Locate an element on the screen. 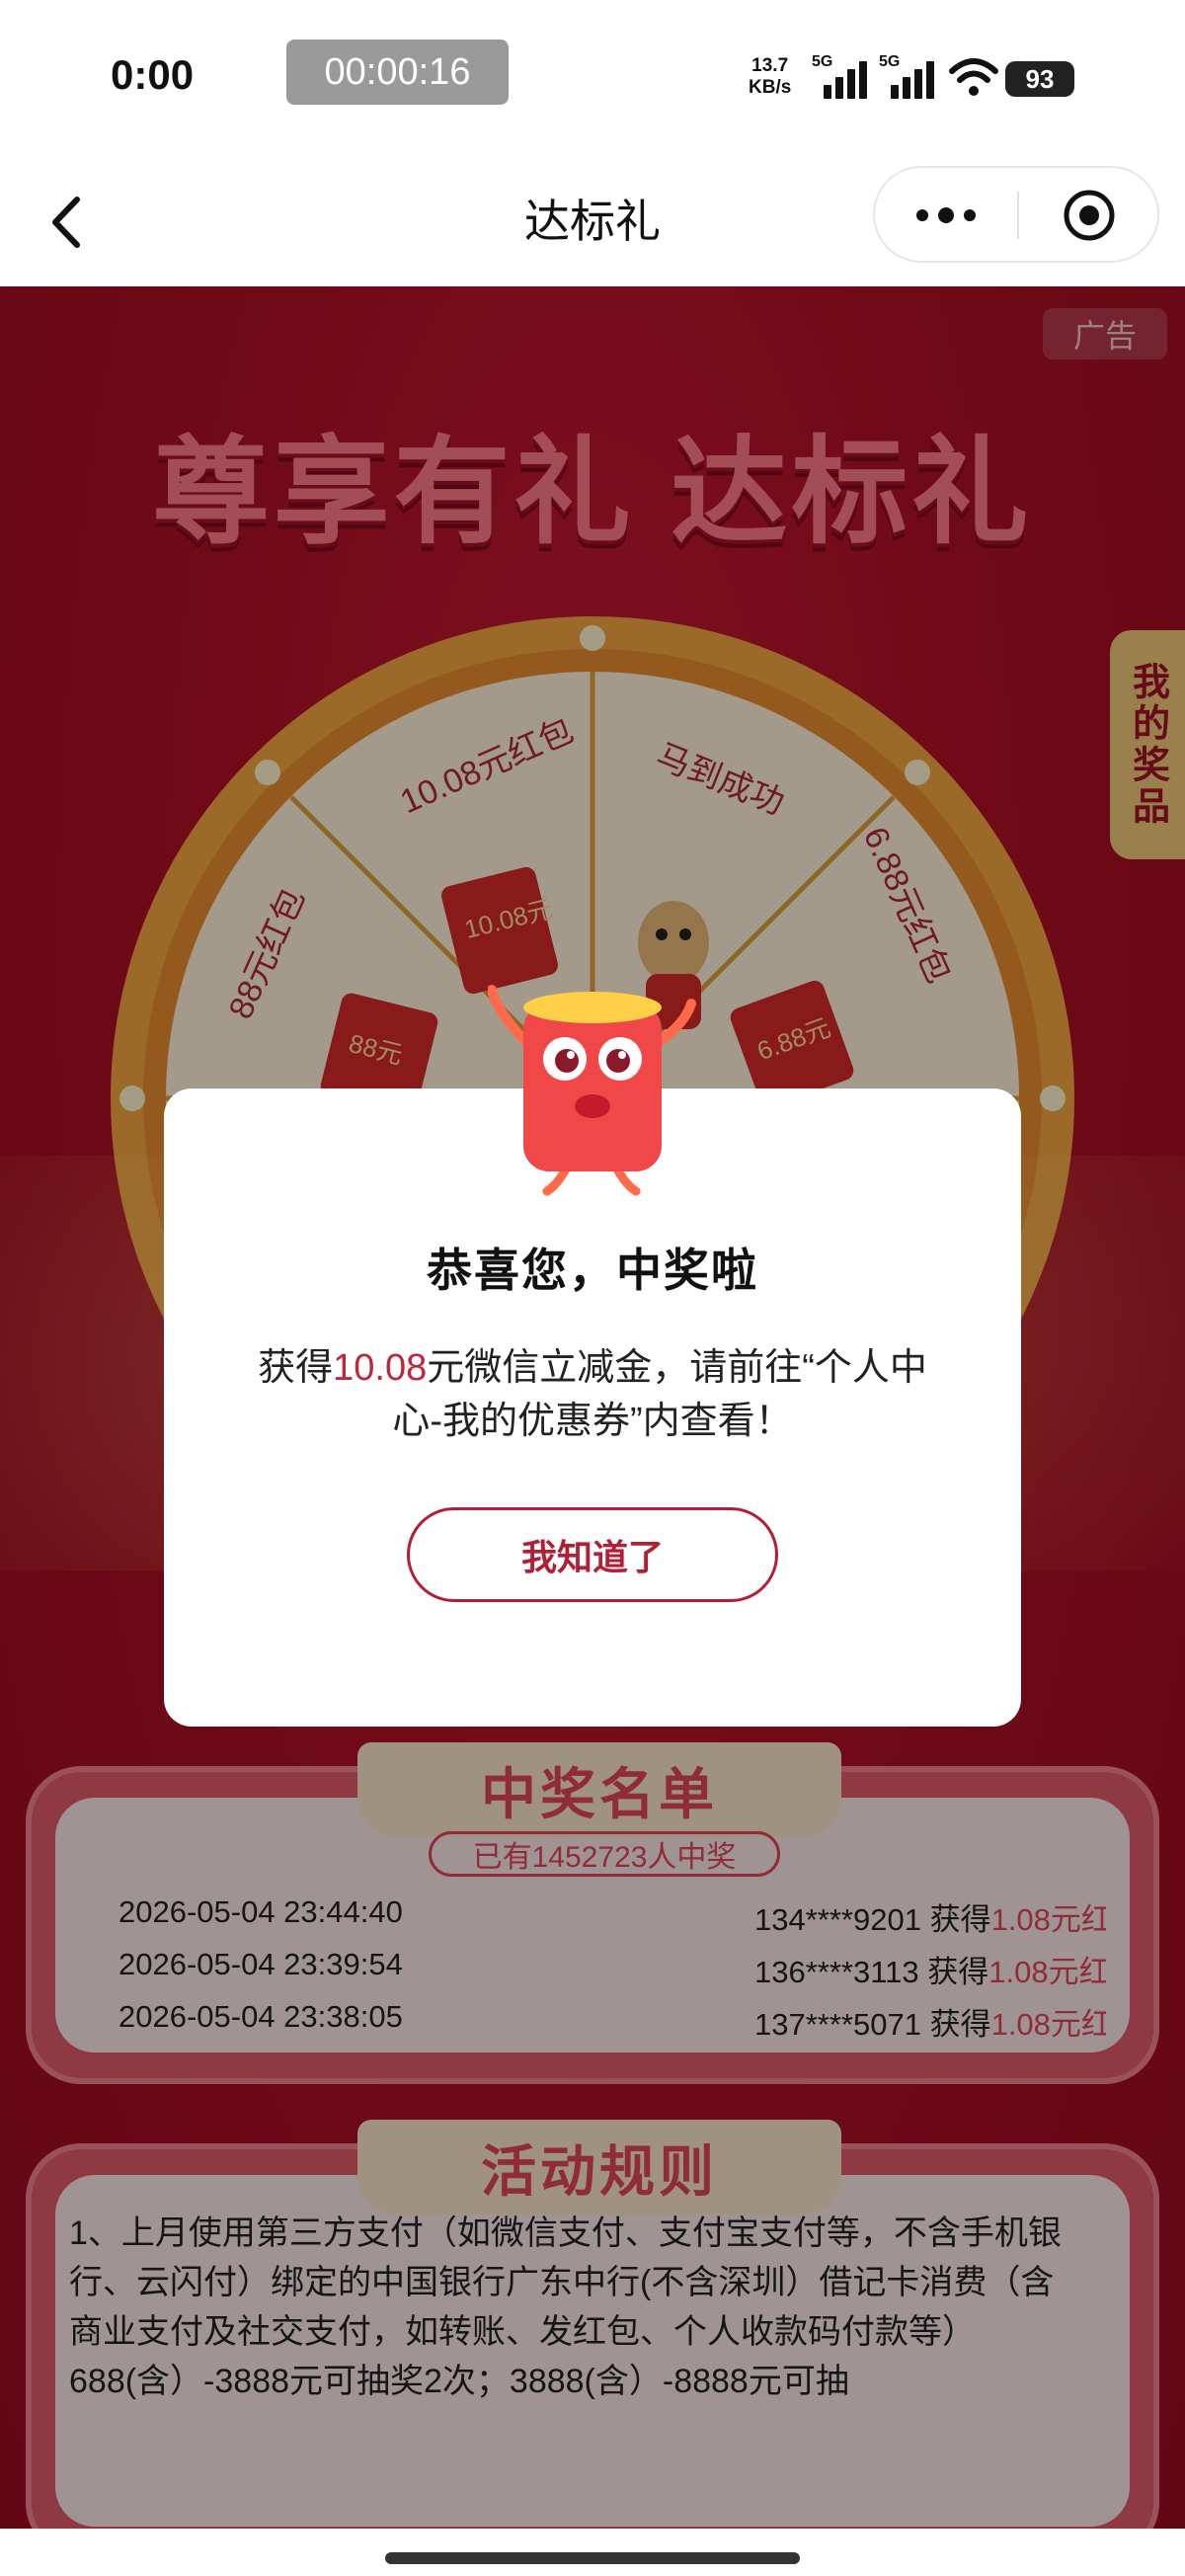  status-time: 0:00 is located at coordinates (153, 74).